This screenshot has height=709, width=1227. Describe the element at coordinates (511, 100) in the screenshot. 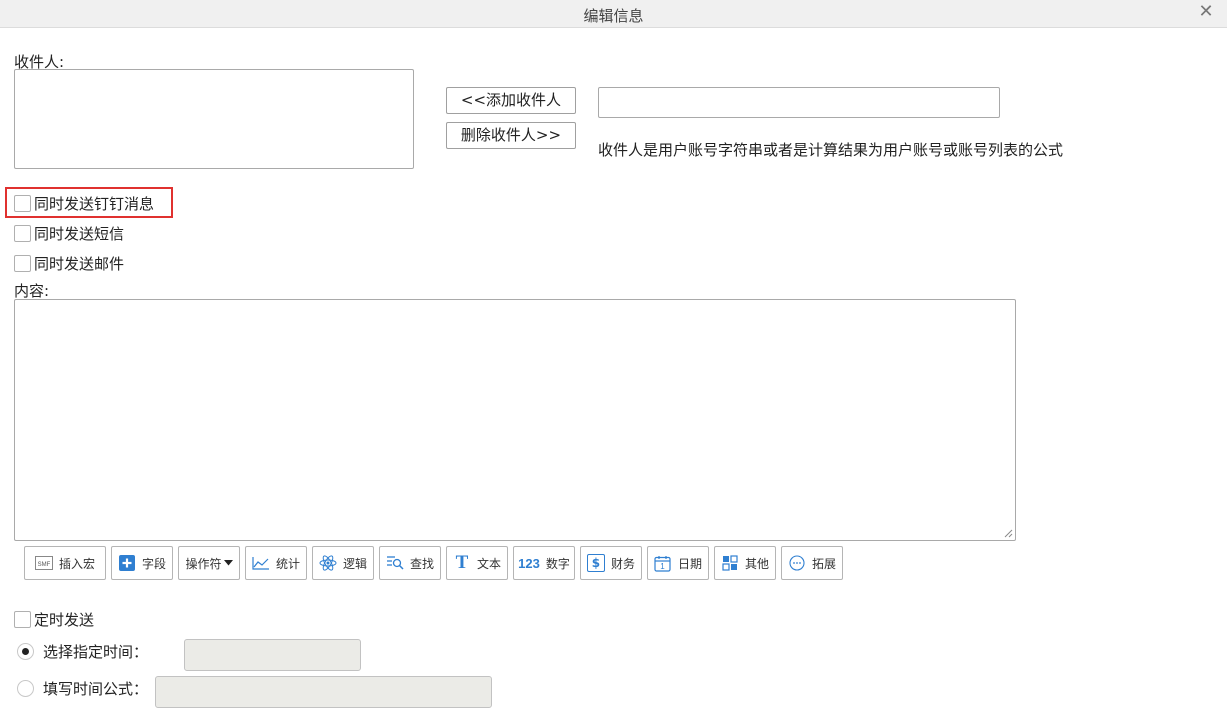

I see `add-recipient-button: <<添加收件人` at that location.